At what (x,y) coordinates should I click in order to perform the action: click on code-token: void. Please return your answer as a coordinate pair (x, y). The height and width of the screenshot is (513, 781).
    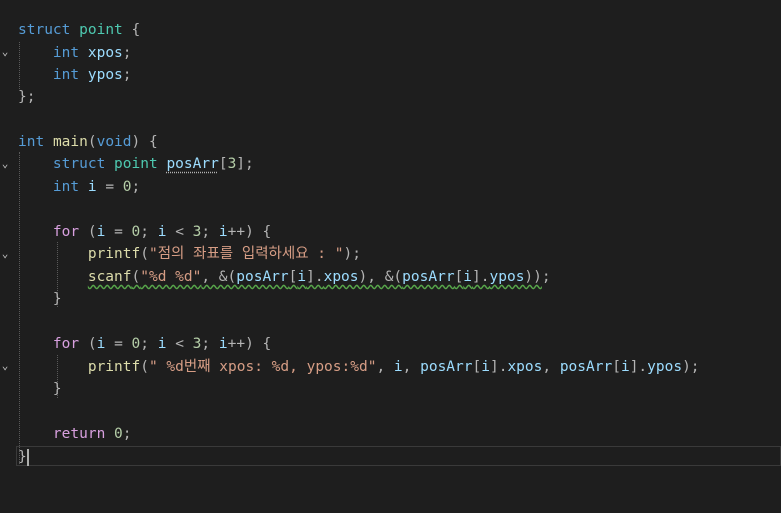
    Looking at the image, I should click on (114, 142).